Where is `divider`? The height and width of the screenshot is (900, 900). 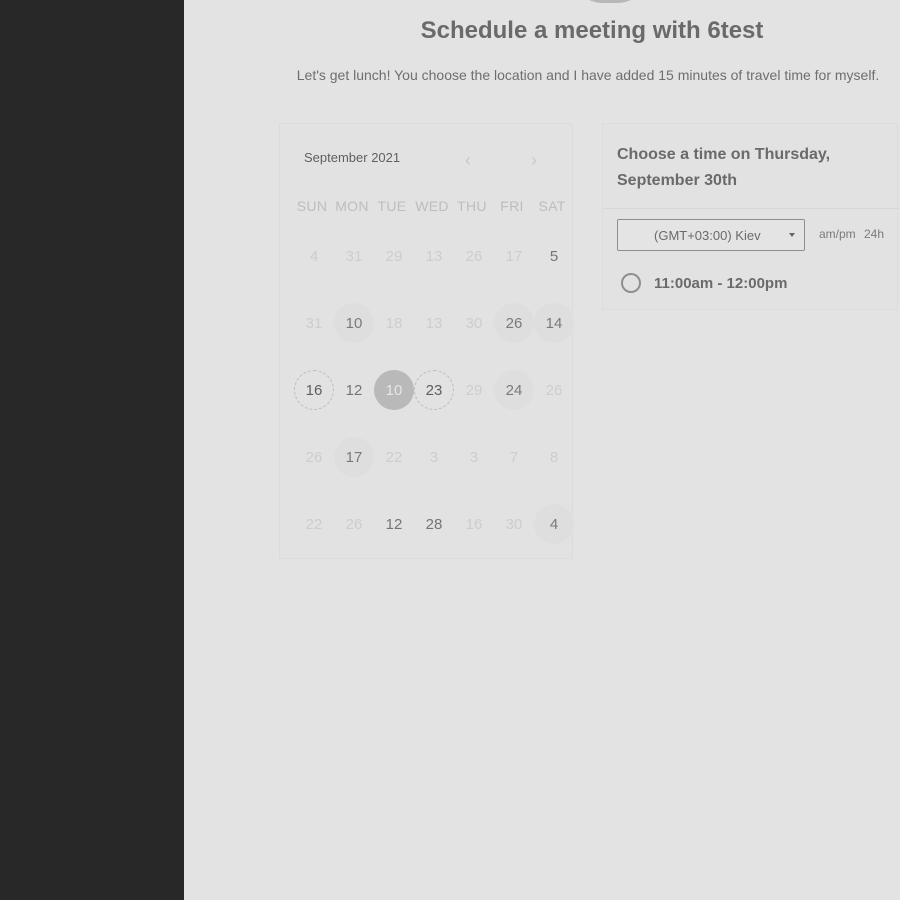
divider is located at coordinates (751, 208).